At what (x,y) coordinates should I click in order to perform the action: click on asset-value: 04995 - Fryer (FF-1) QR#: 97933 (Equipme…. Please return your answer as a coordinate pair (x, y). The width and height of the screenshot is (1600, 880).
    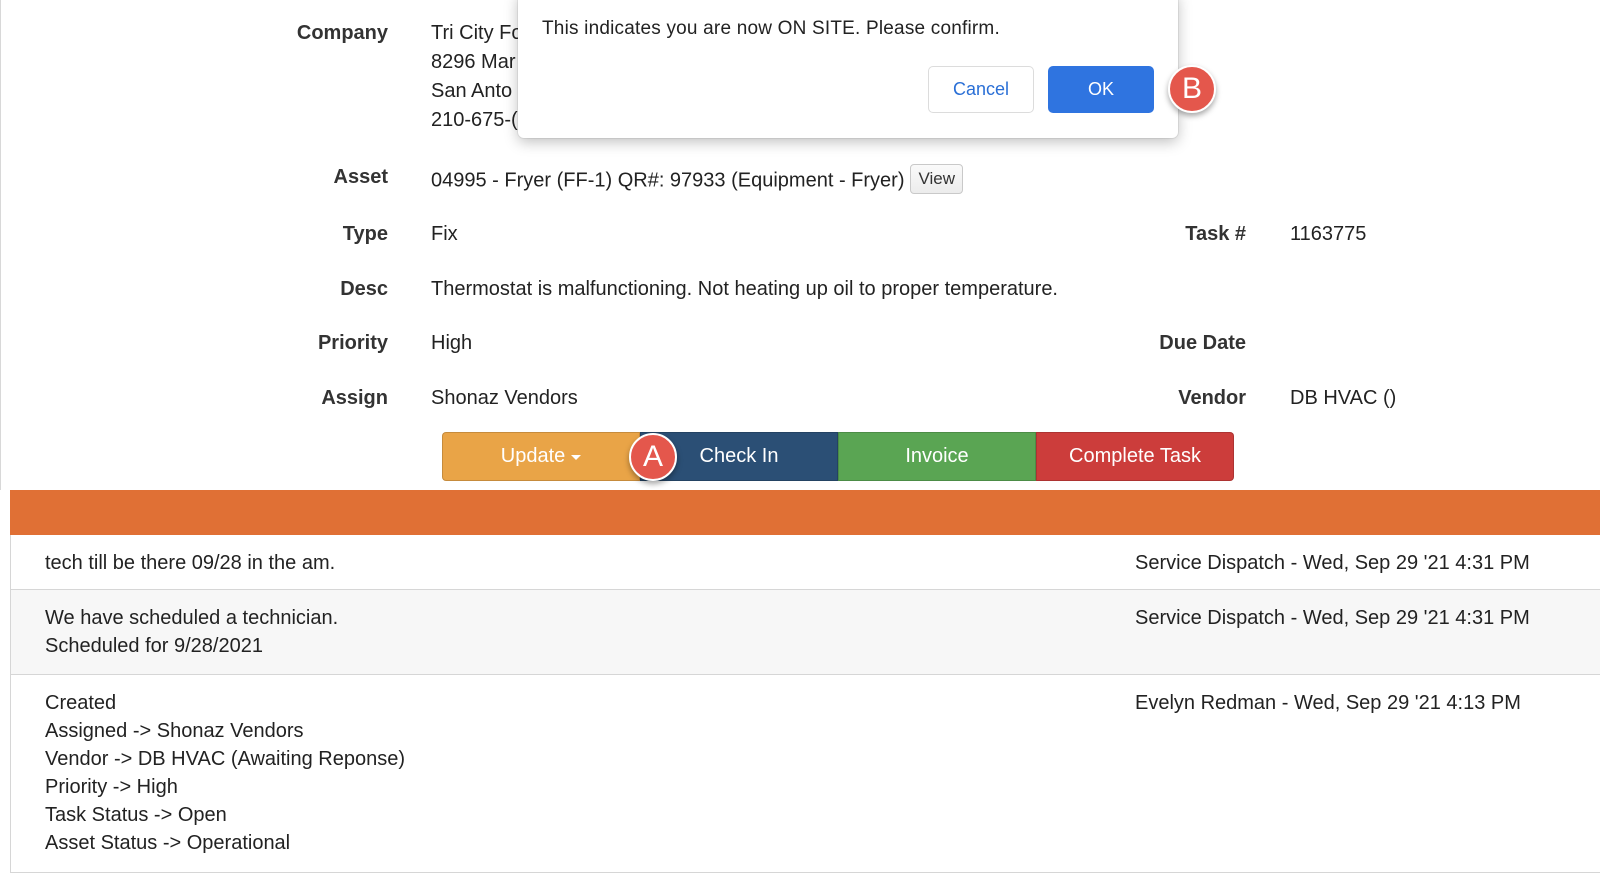
    Looking at the image, I should click on (668, 180).